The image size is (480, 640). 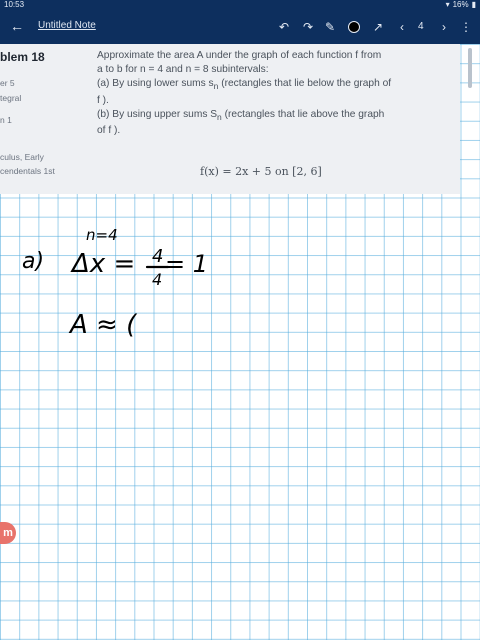 What do you see at coordinates (17, 26) in the screenshot?
I see `back-arrow-icon: ←` at bounding box center [17, 26].